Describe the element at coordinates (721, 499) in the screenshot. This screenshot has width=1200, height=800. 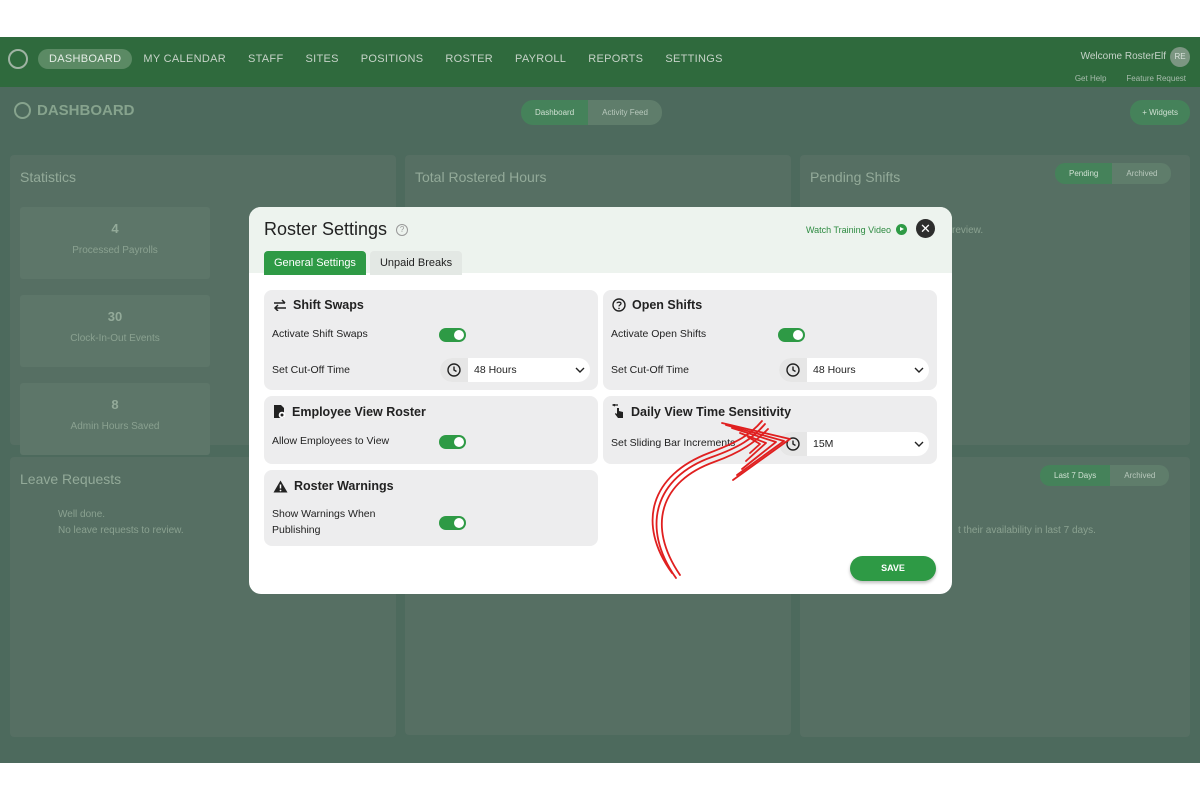
I see `annotation-arrow-icon` at that location.